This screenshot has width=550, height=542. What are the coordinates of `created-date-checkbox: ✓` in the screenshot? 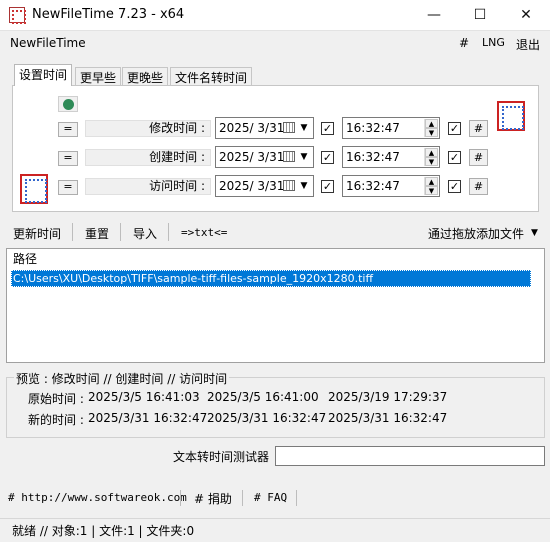 It's located at (327, 157).